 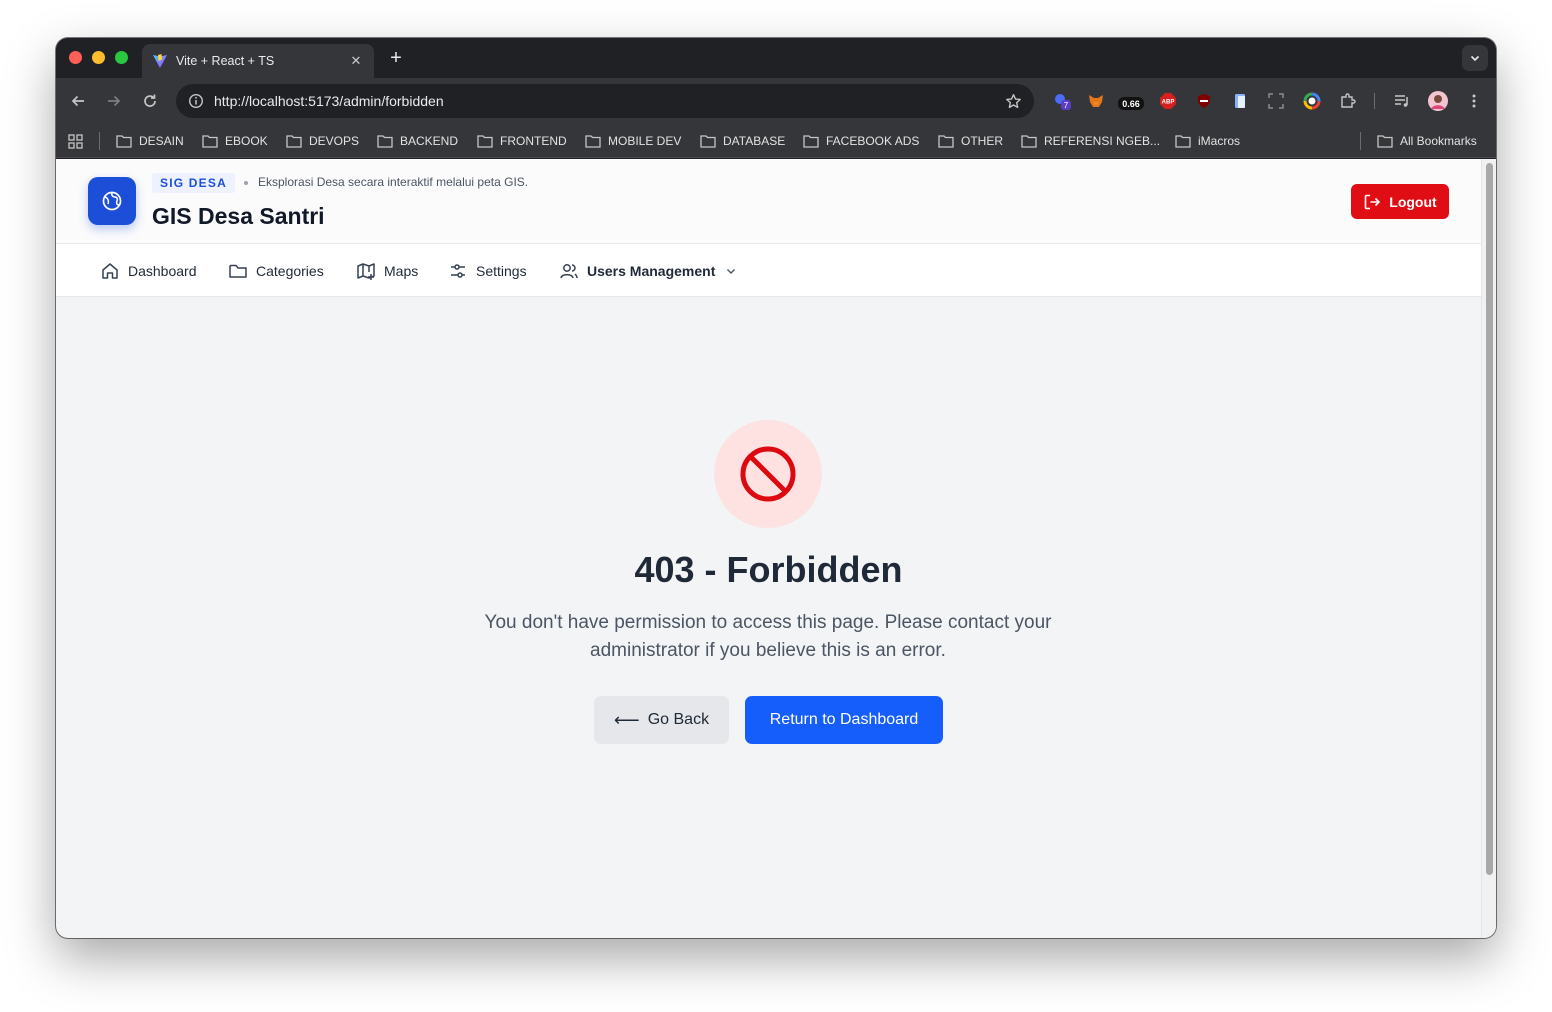 I want to click on info-icon, so click(x=196, y=101).